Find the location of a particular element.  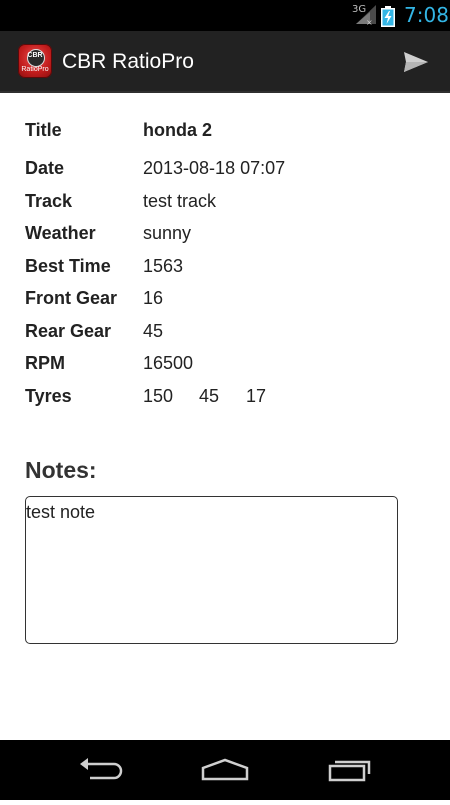

back-icon is located at coordinates (101, 769).